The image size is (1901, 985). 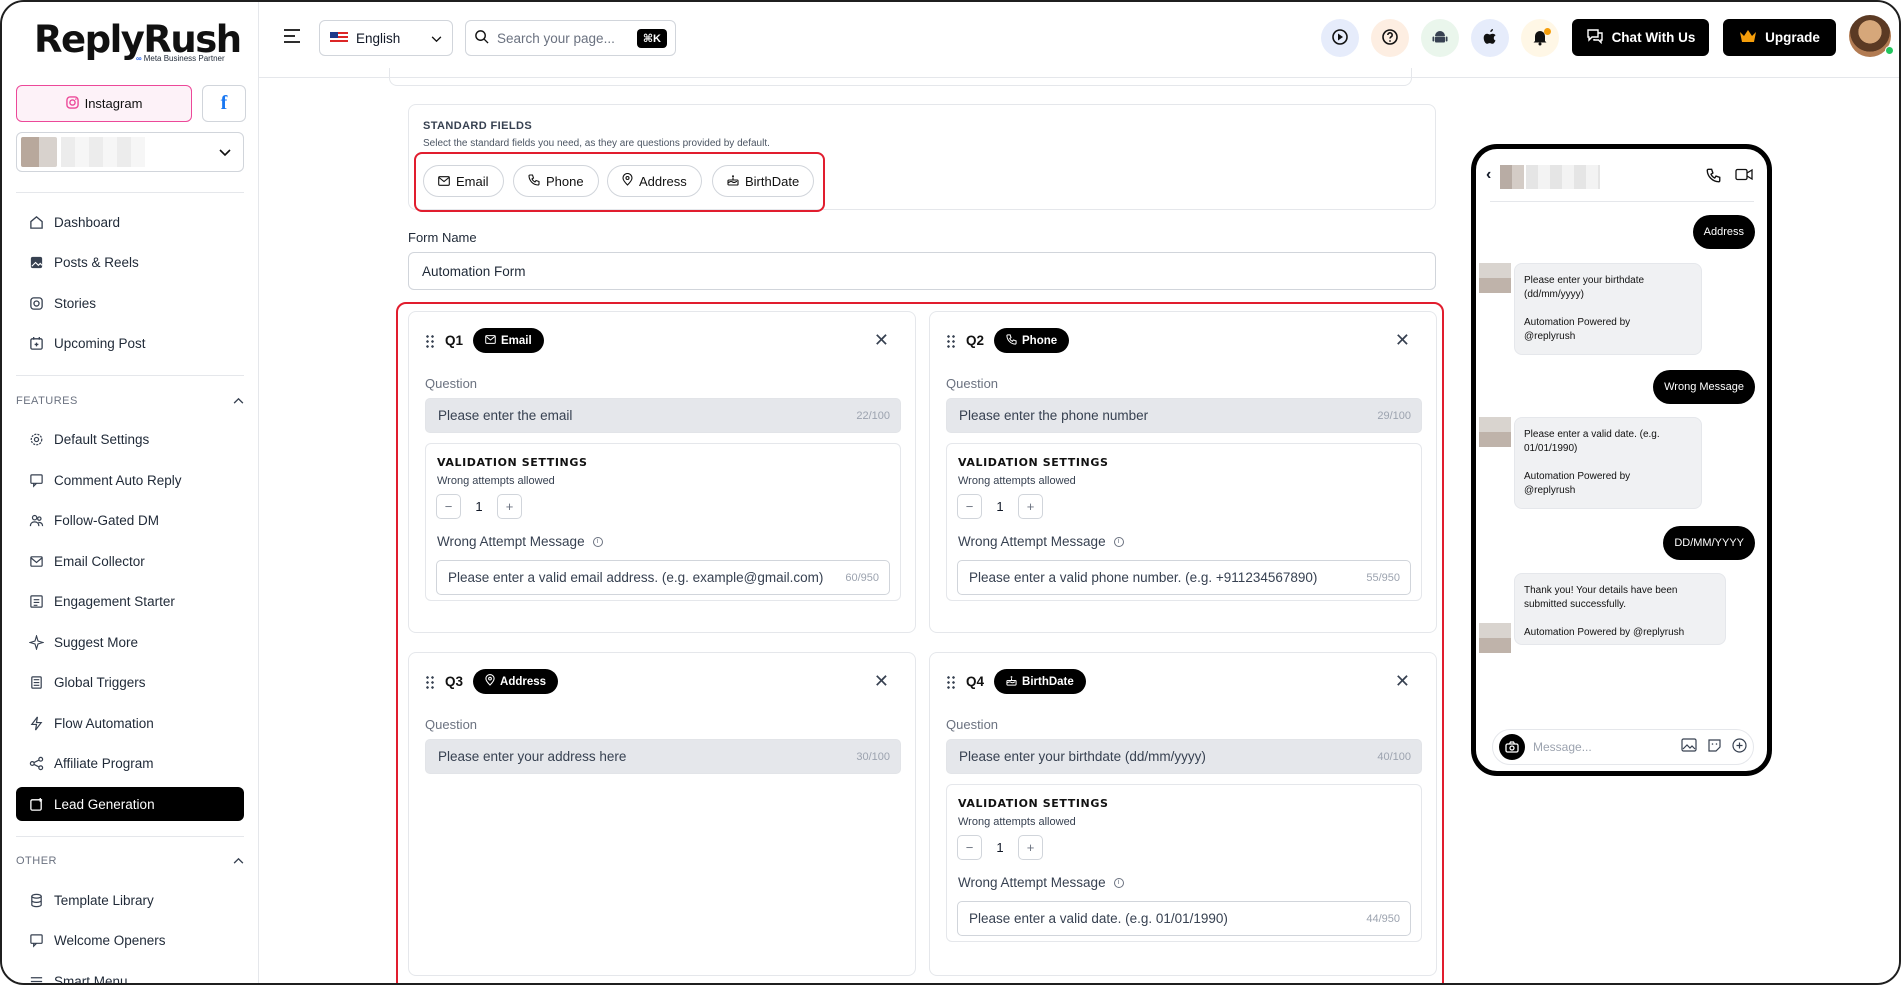 I want to click on question-input: Please enter your address here 30/100, so click(x=663, y=756).